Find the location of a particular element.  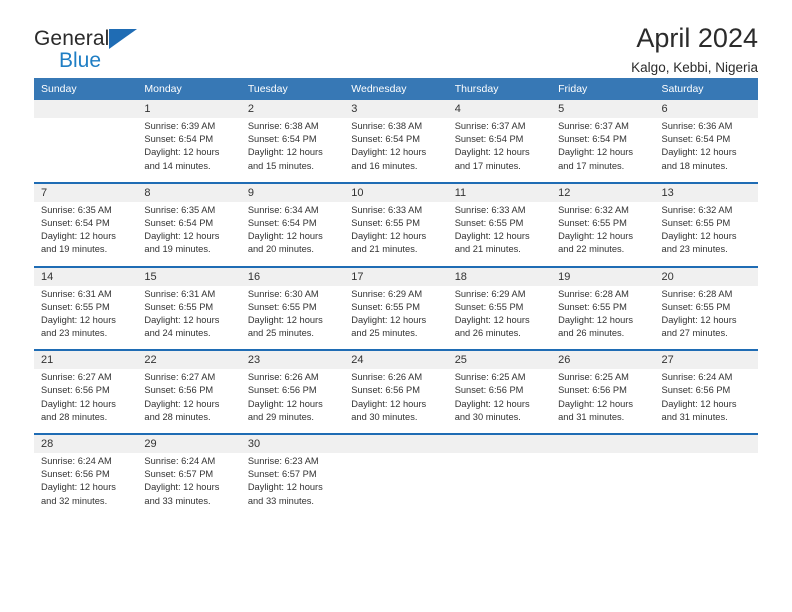

day-number-24: 24 is located at coordinates (396, 360).